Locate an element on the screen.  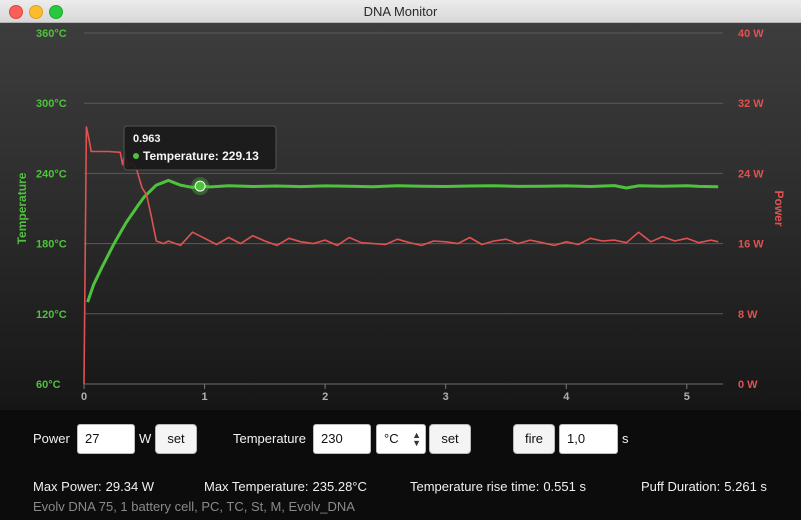
select-arrows-icon: ▲ ▼ is located at coordinates (416, 439).